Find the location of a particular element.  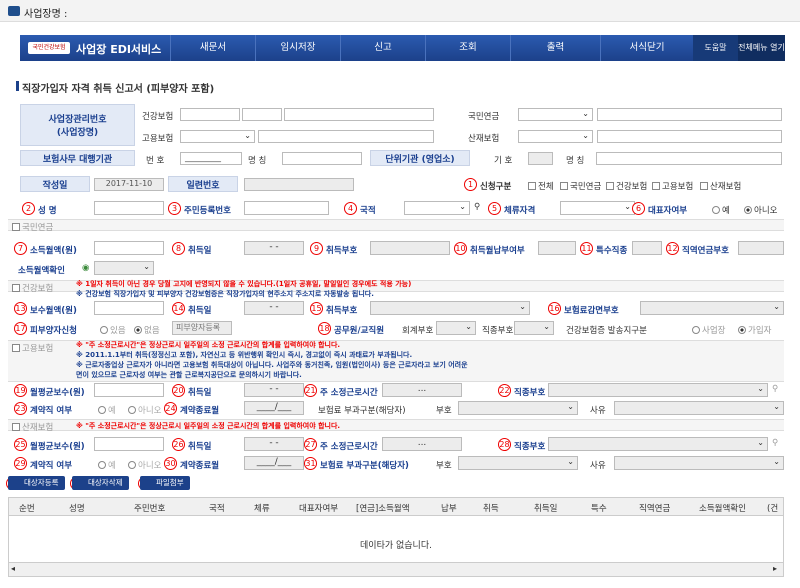

dep-have-radio: 있음 is located at coordinates (113, 330).